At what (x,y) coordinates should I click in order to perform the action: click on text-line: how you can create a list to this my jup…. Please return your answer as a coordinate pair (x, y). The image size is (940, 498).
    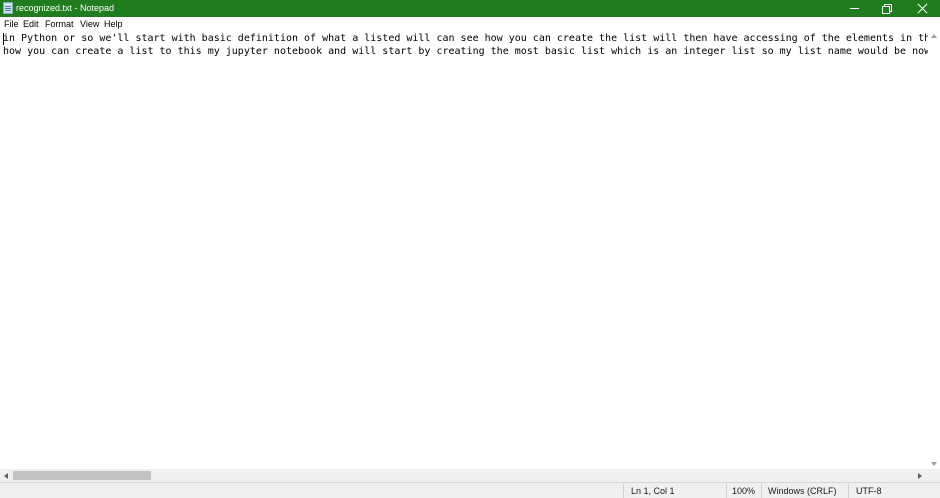
    Looking at the image, I should click on (465, 51).